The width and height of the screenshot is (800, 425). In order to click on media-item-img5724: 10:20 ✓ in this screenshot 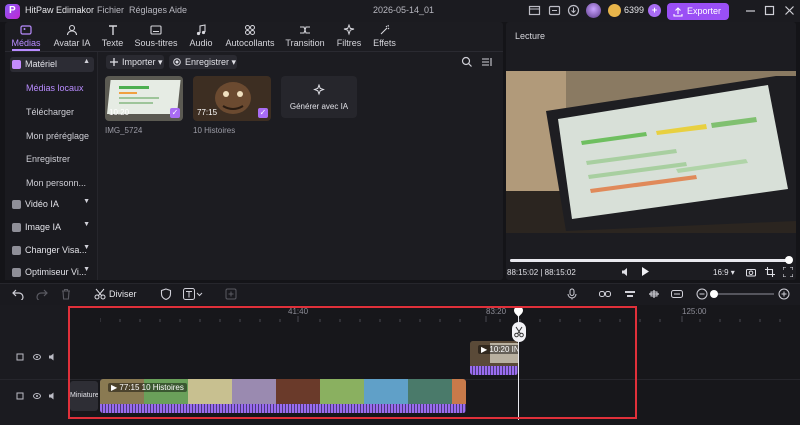, I will do `click(144, 98)`.